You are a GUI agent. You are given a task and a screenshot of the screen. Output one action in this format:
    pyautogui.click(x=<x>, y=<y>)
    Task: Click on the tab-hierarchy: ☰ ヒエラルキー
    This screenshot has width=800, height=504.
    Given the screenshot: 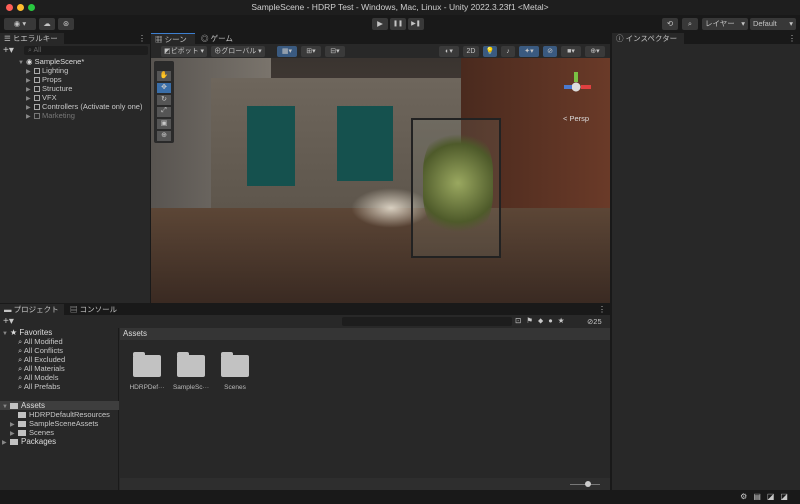 What is the action you would take?
    pyautogui.click(x=32, y=38)
    